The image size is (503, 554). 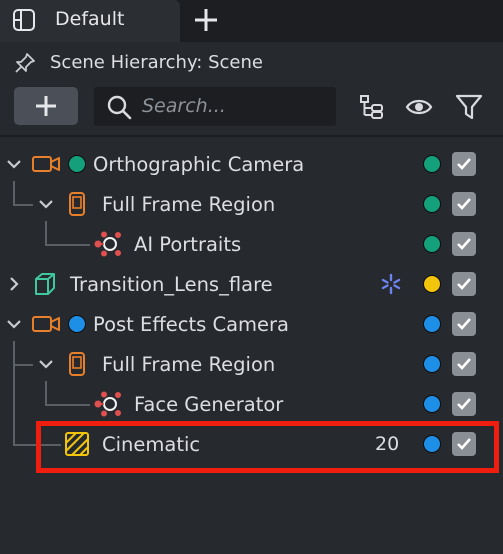 What do you see at coordinates (372, 107) in the screenshot?
I see `hierarchy-icon` at bounding box center [372, 107].